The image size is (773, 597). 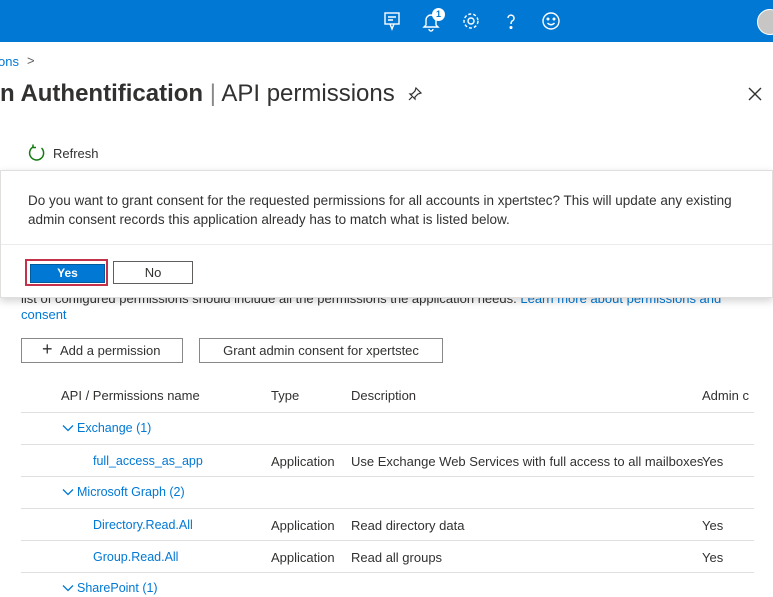 I want to click on group-label: Exchange (1), so click(x=114, y=428).